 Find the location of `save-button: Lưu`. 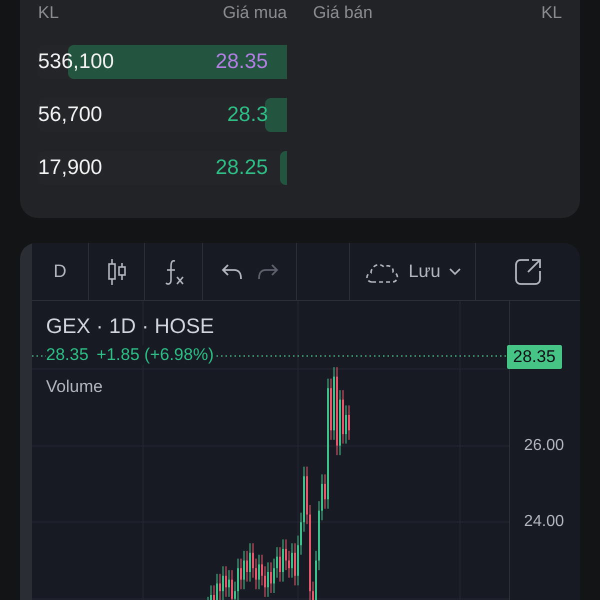

save-button: Lưu is located at coordinates (412, 272).